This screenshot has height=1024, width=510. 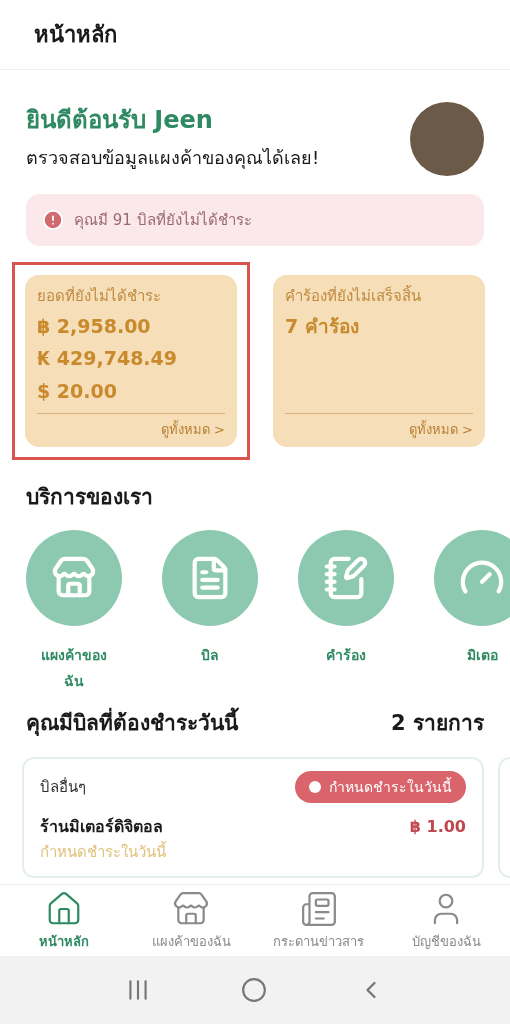 What do you see at coordinates (446, 920) in the screenshot?
I see `nav-tab: บัญชีของฉัน` at bounding box center [446, 920].